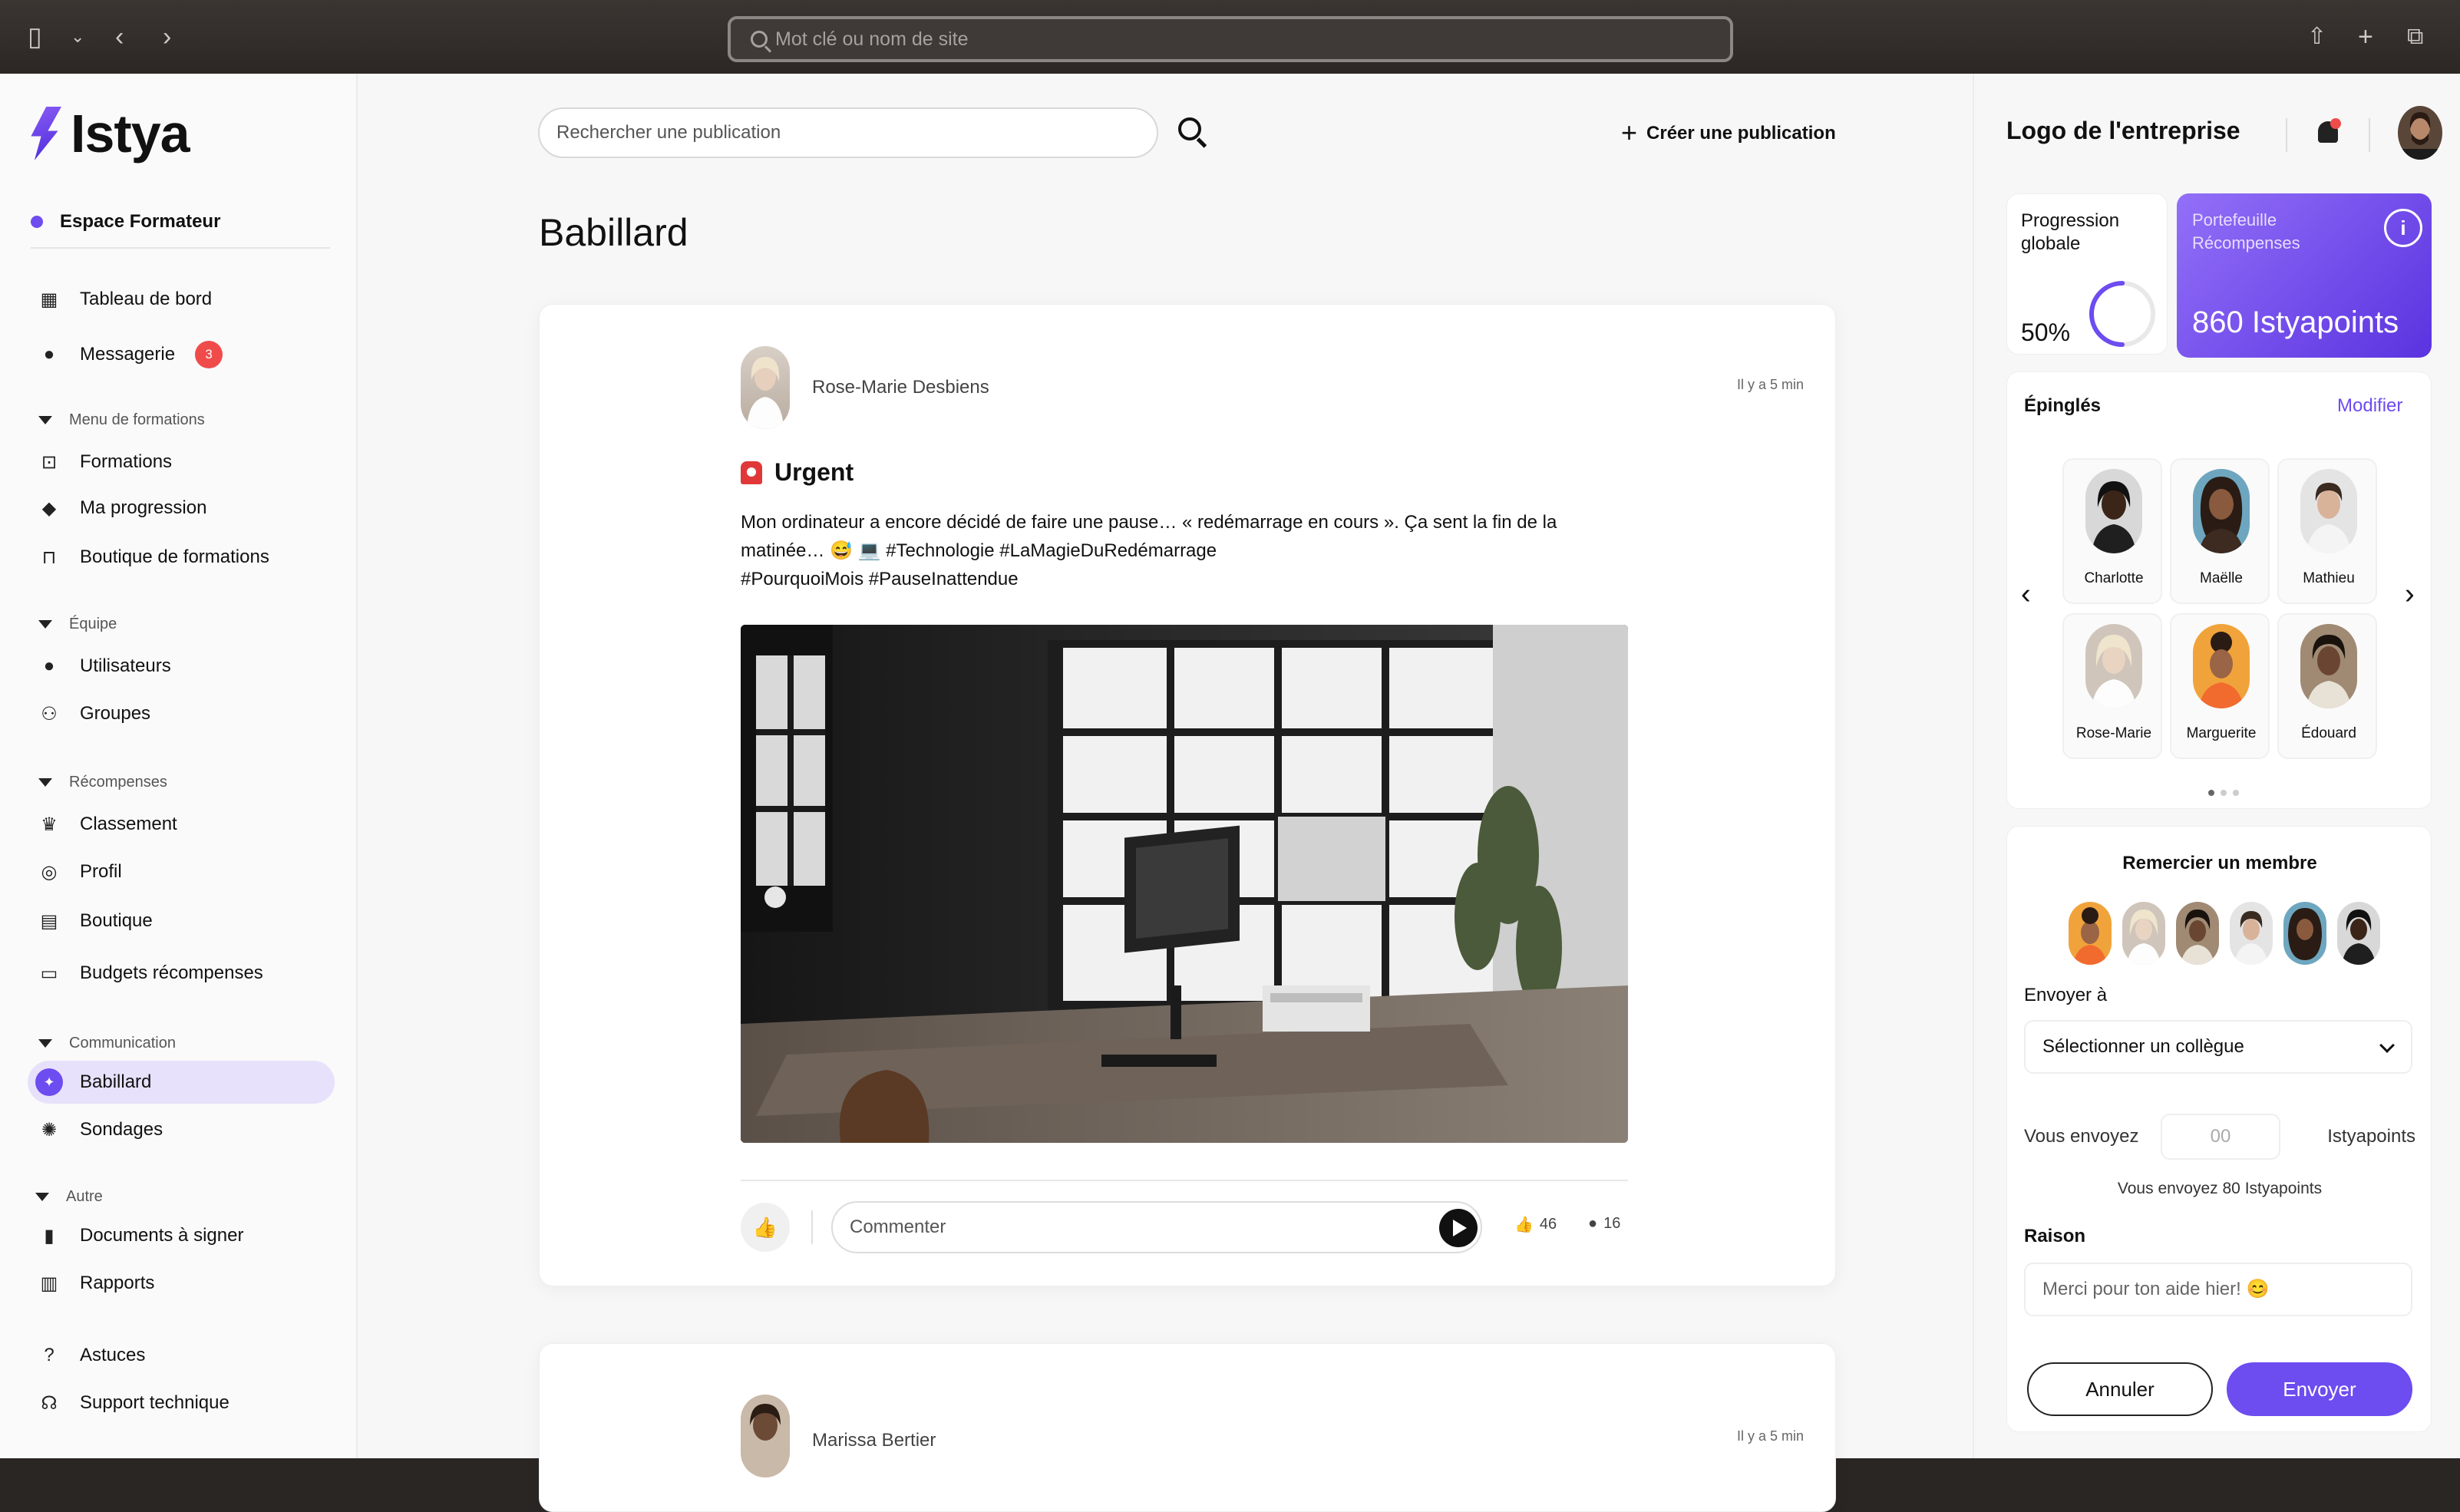 This screenshot has width=2460, height=1512. Describe the element at coordinates (2221, 733) in the screenshot. I see `member-name: Marguerite` at that location.